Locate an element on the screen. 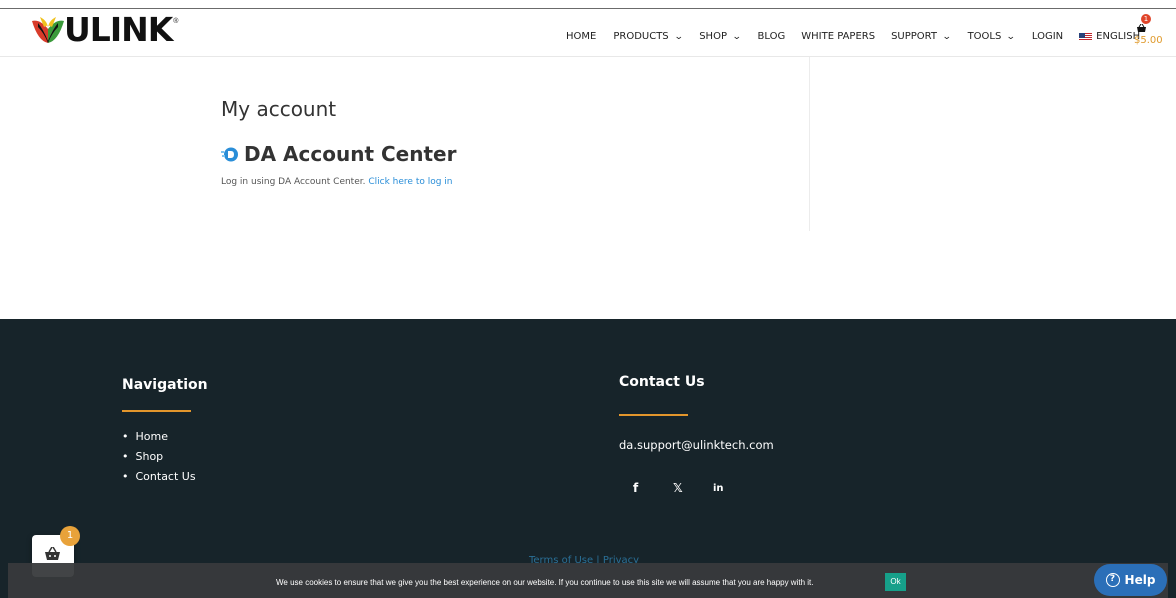 This screenshot has height=598, width=1176. nav-label: LOGIN is located at coordinates (1047, 36).